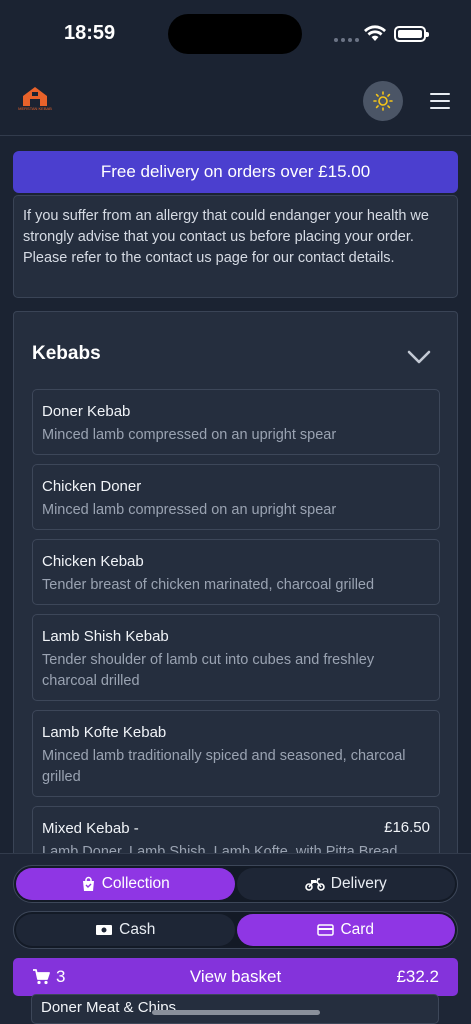 This screenshot has width=471, height=1024. I want to click on cellular-signal-icon, so click(346, 40).